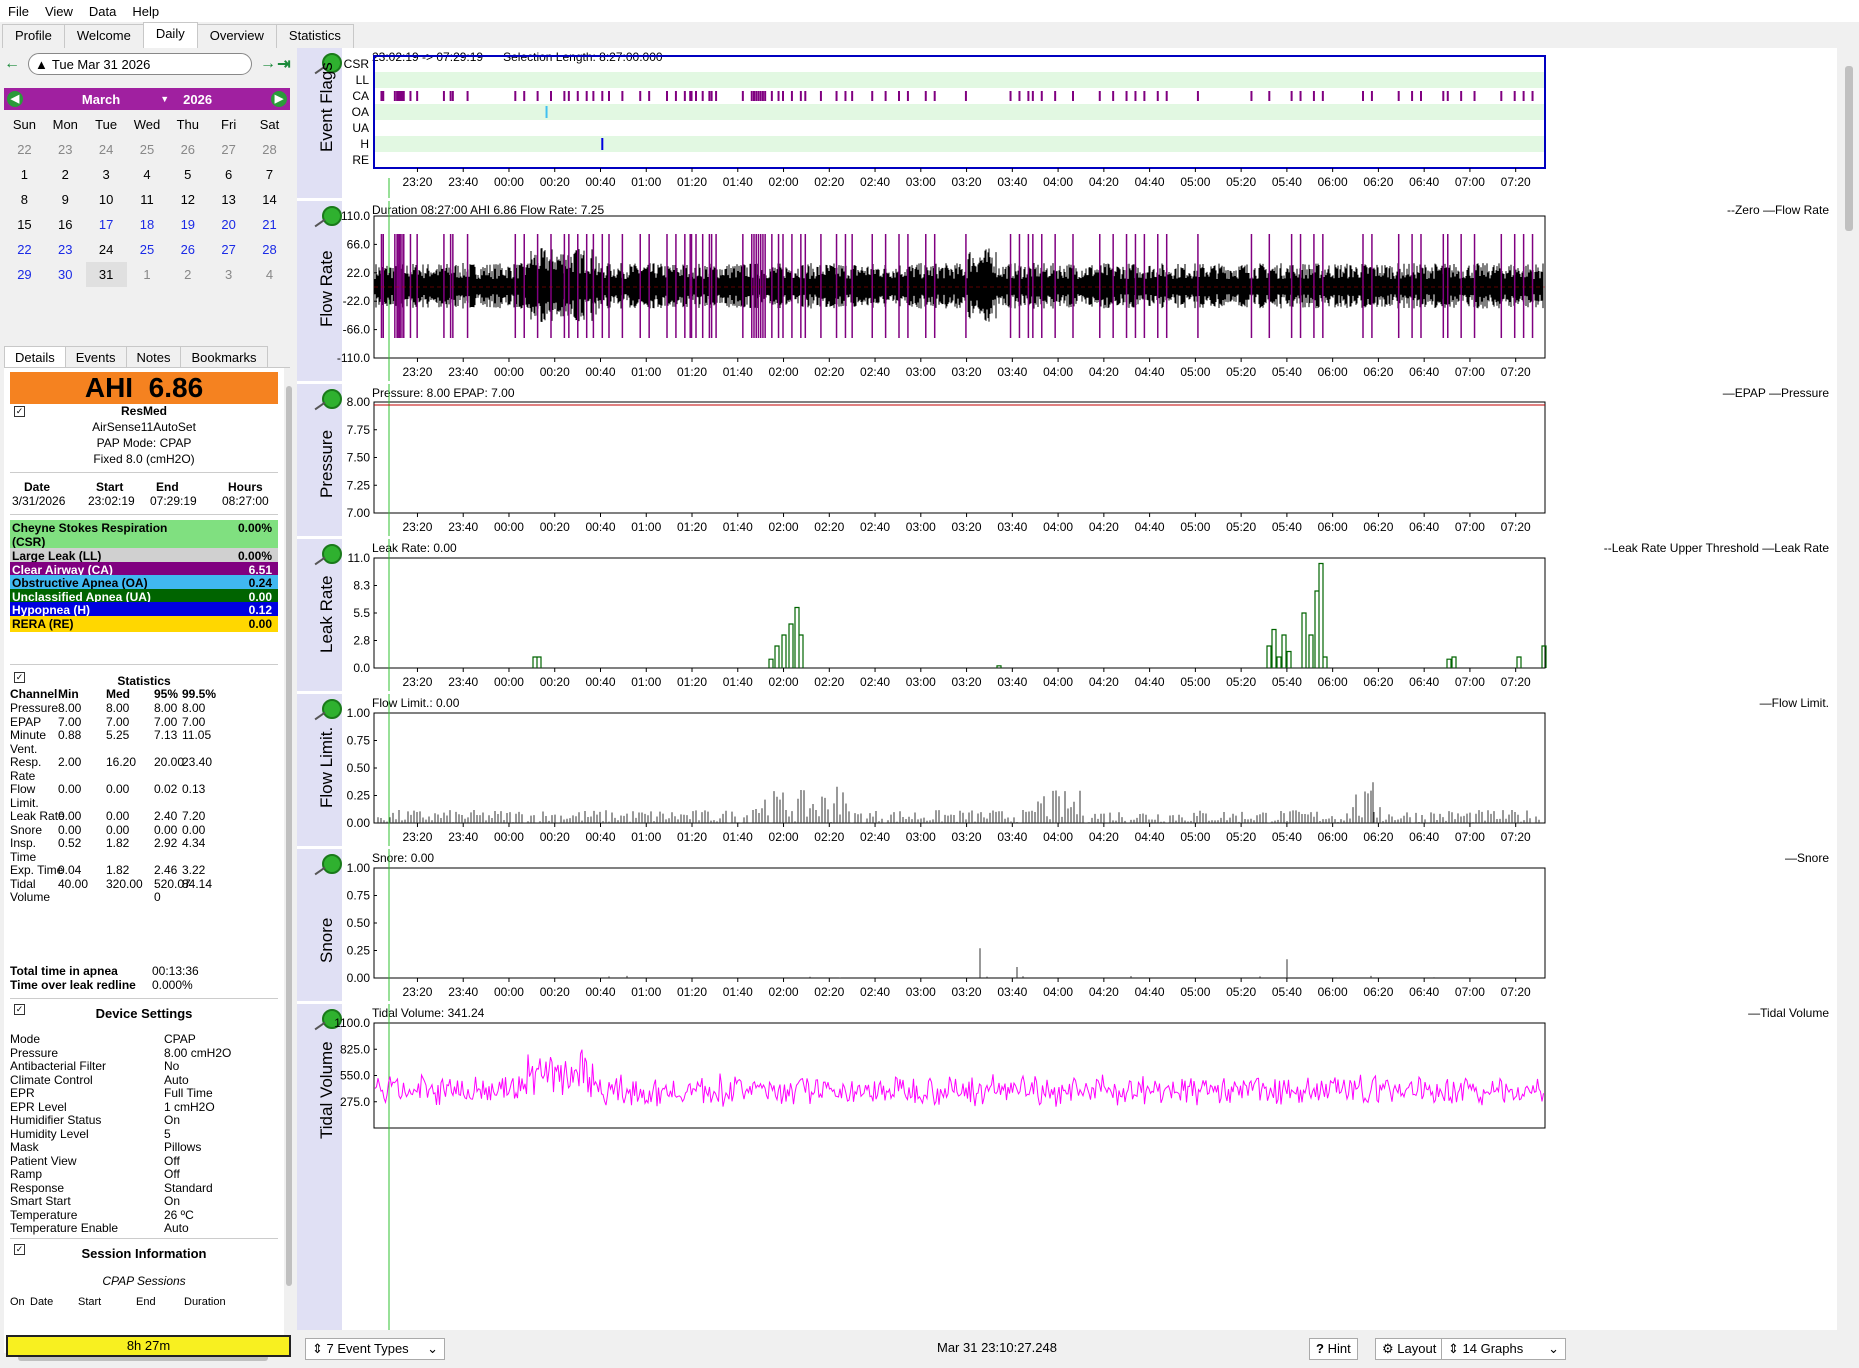 The image size is (1859, 1368). I want to click on tab-welcome: Welcome, so click(103, 36).